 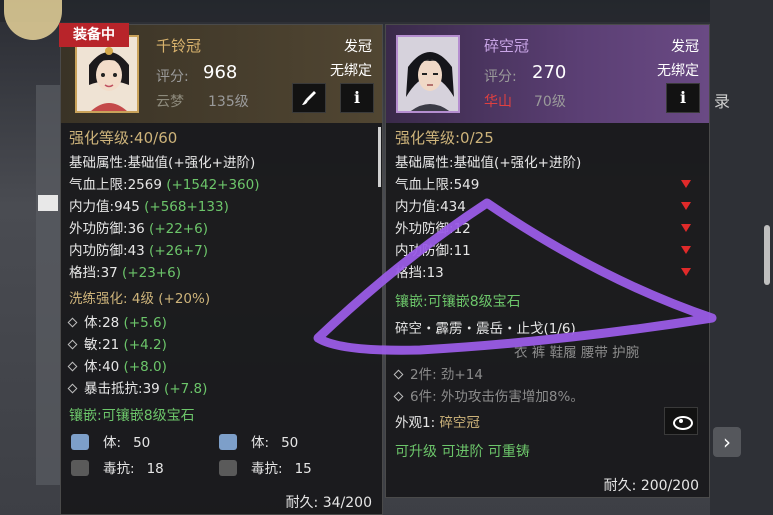 I want to click on refine-bonus: (+20%), so click(x=184, y=299).